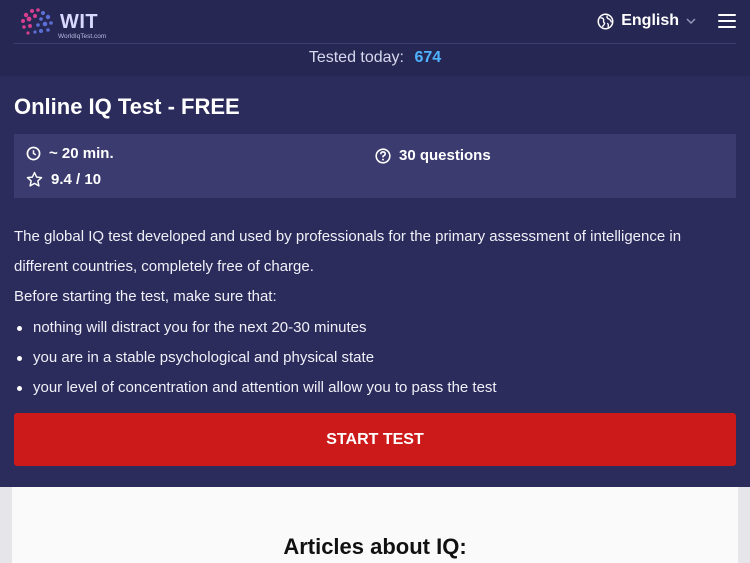 The image size is (750, 563). Describe the element at coordinates (650, 20) in the screenshot. I see `language-label: English` at that location.